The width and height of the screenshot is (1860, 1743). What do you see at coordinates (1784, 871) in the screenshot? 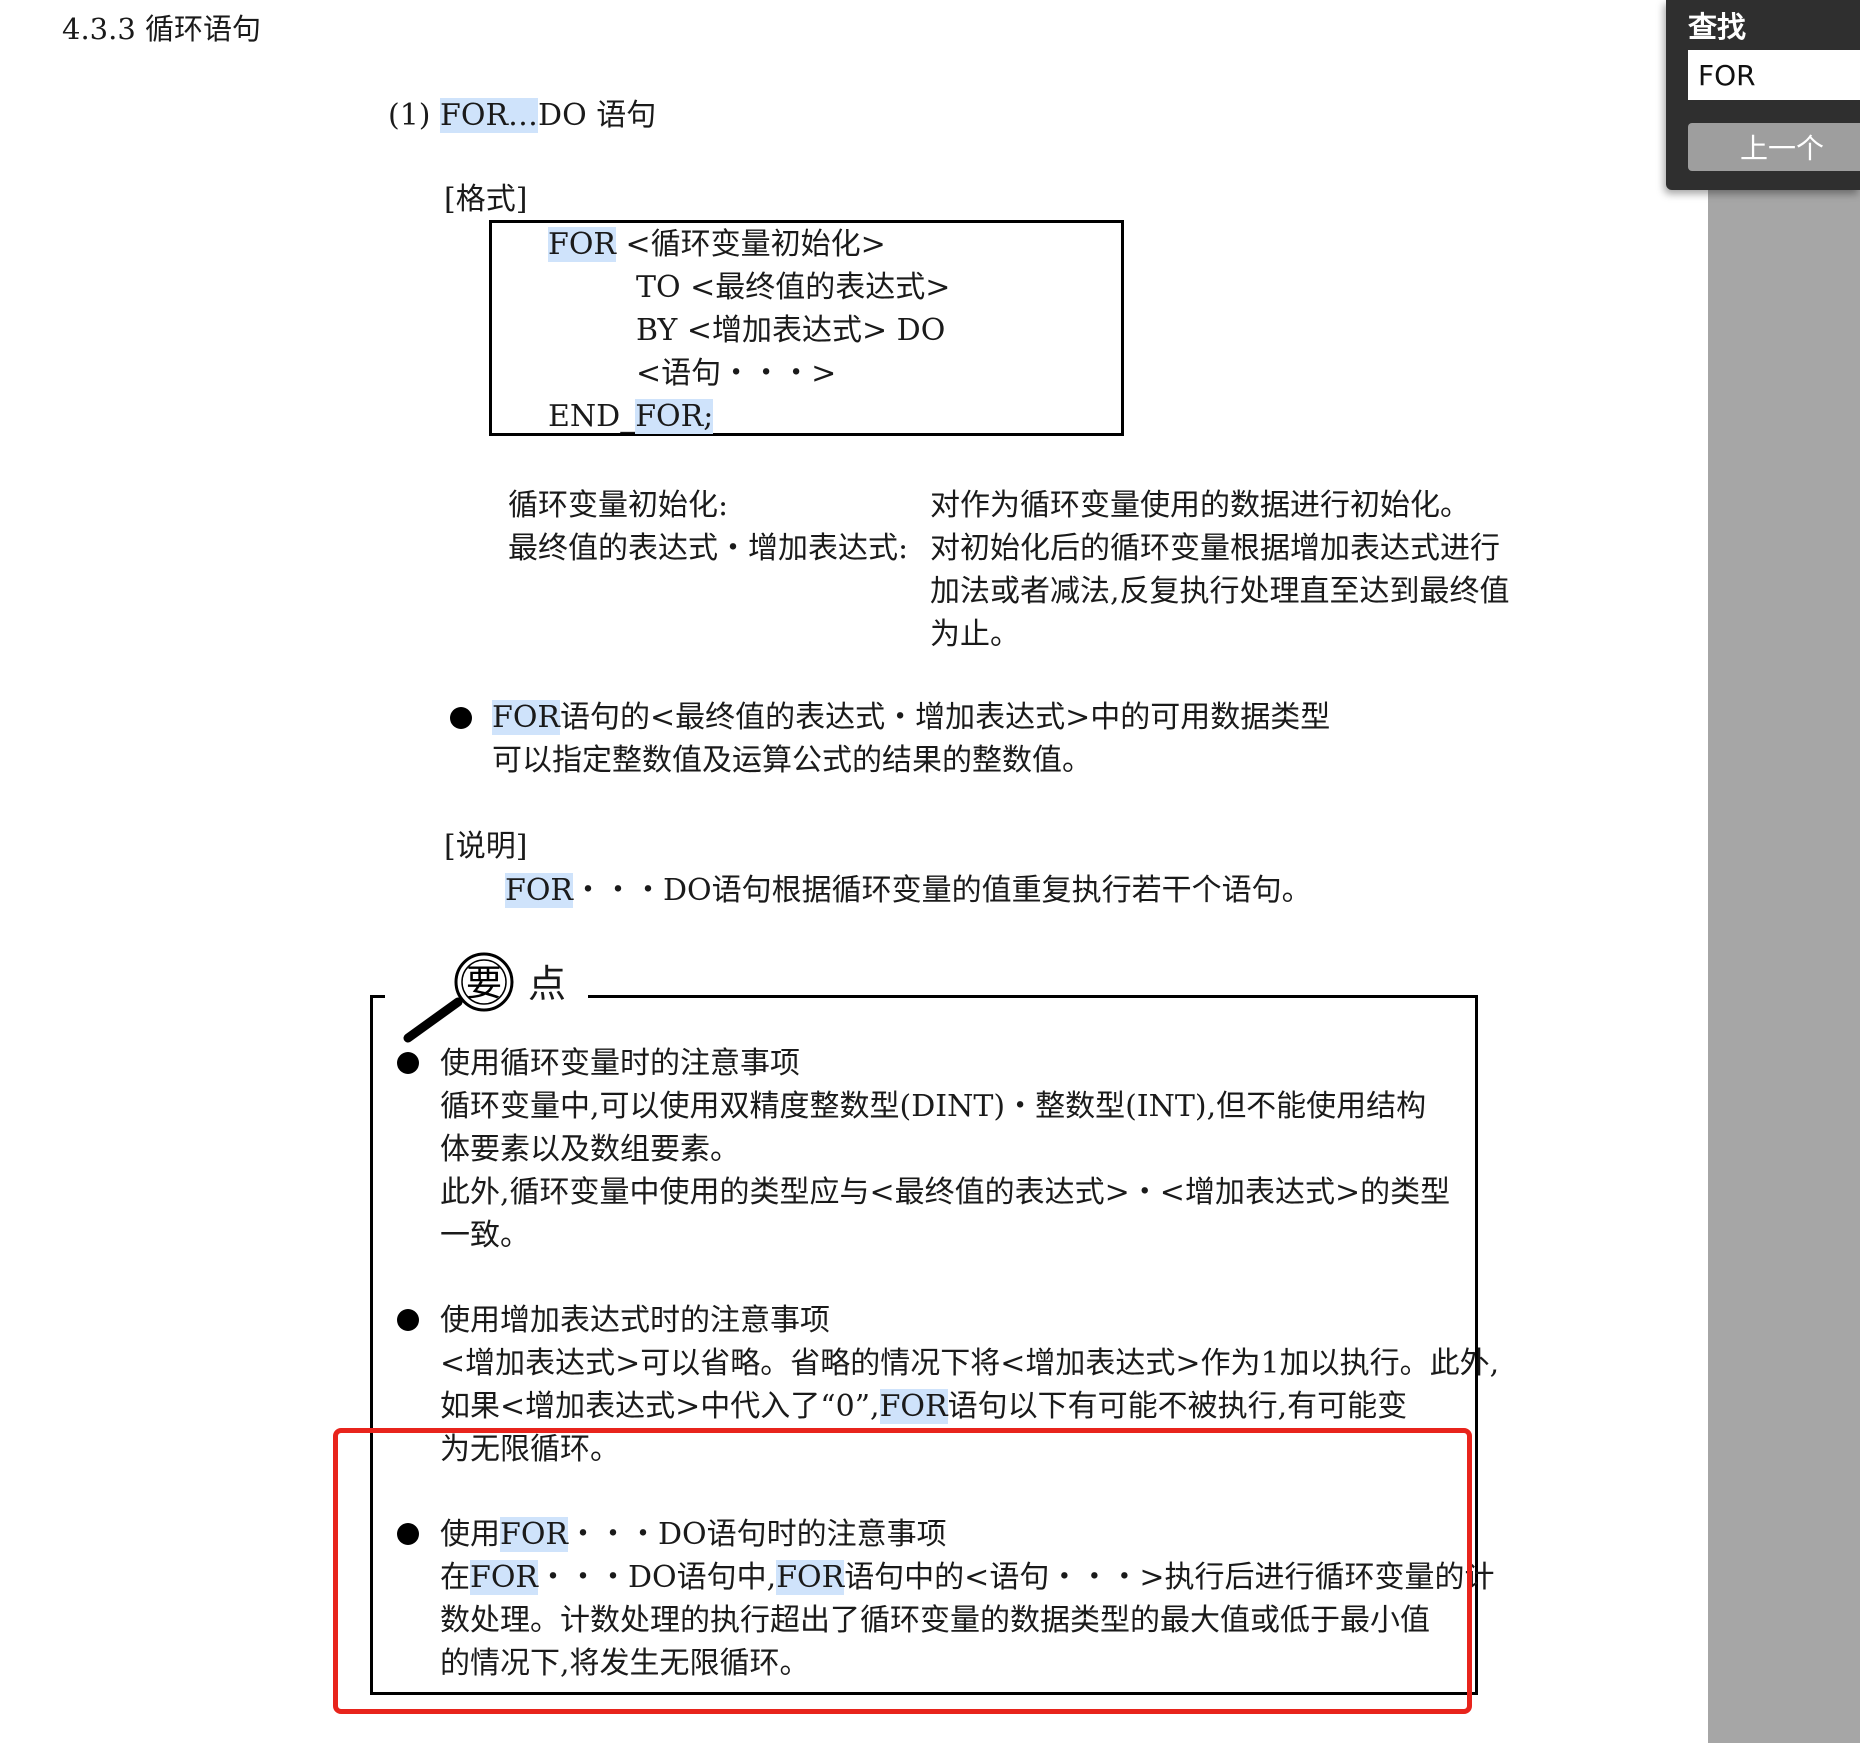
I see `viewer-background` at bounding box center [1784, 871].